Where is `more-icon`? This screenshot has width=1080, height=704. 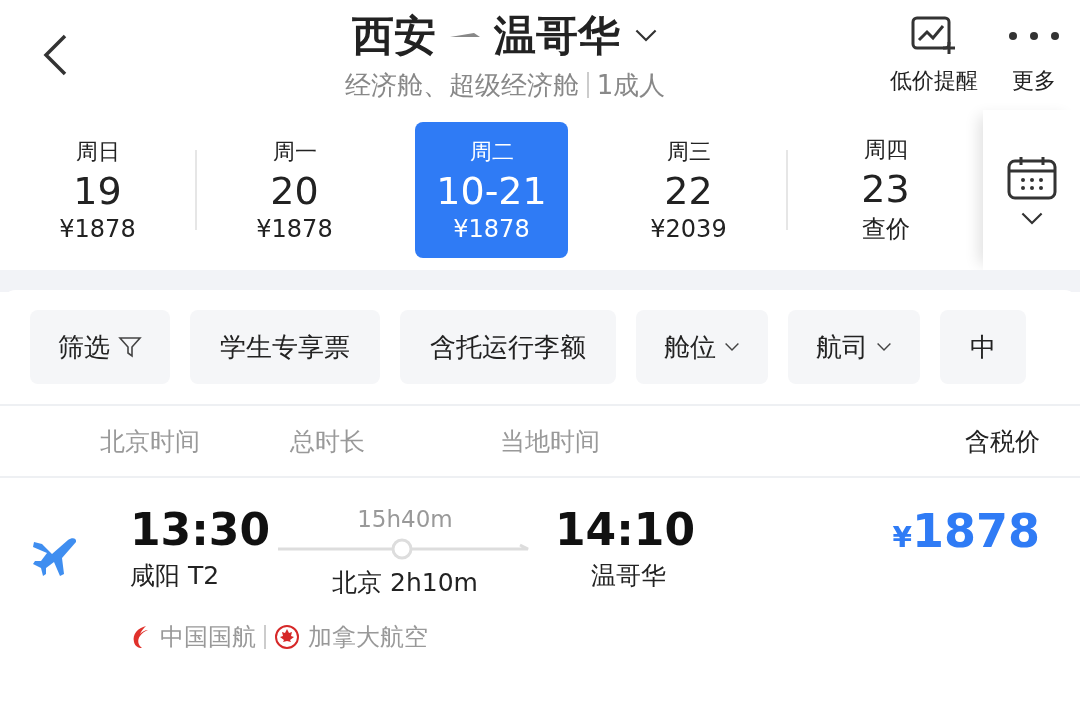
more-icon is located at coordinates (1034, 36).